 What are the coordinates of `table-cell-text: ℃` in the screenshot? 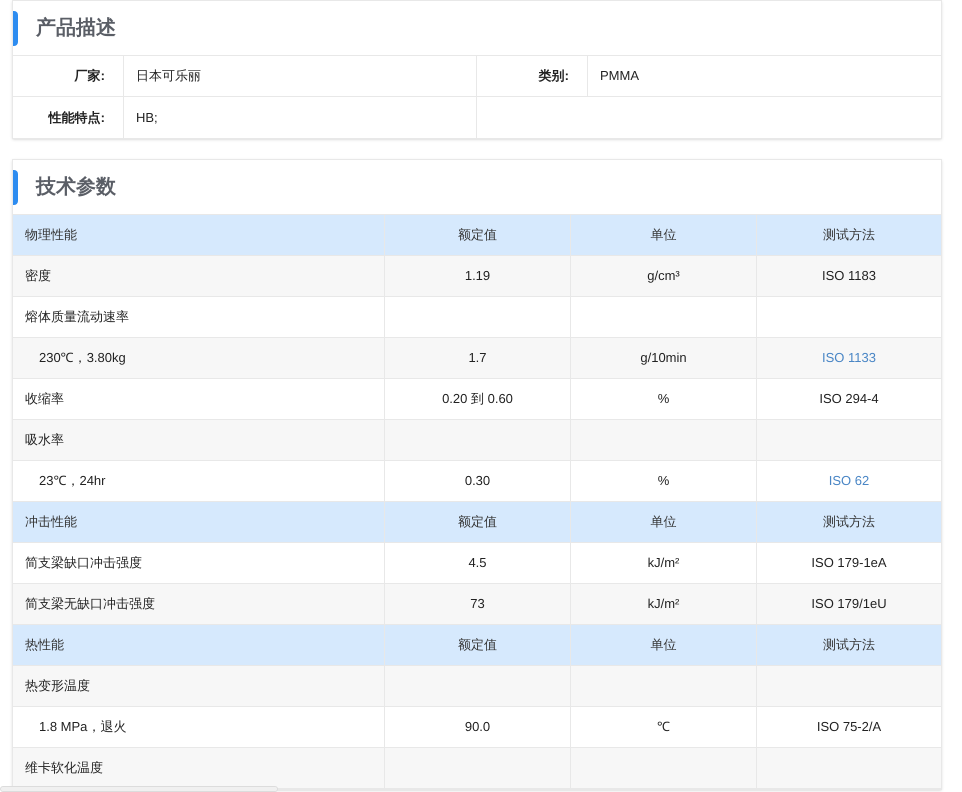 It's located at (663, 727).